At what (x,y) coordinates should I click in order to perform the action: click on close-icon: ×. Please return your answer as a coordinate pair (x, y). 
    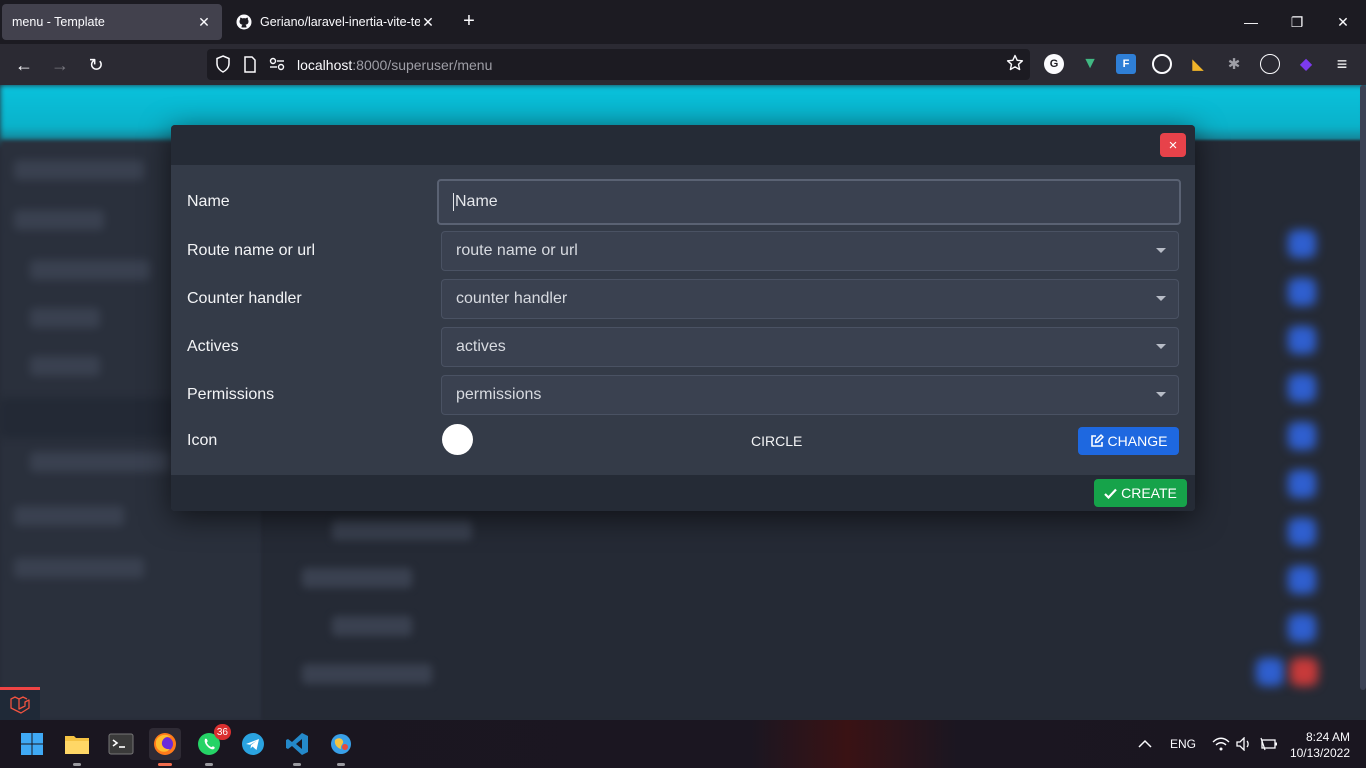
    Looking at the image, I should click on (1173, 145).